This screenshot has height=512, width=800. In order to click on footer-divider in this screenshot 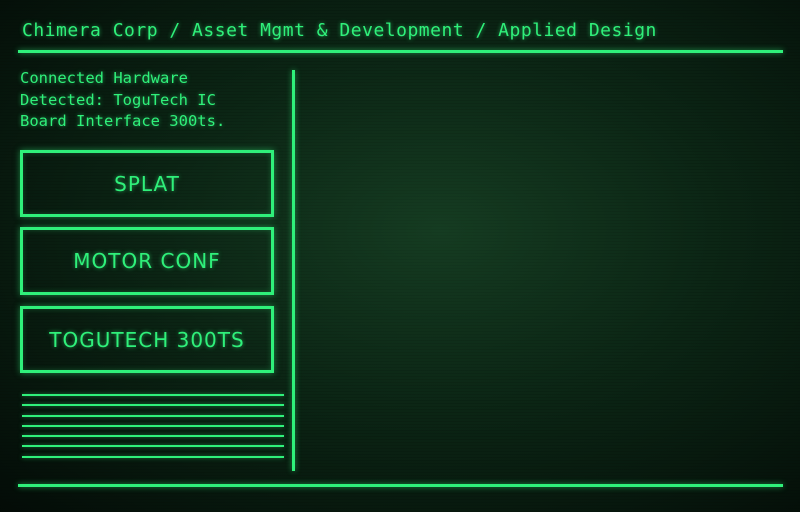, I will do `click(400, 485)`.